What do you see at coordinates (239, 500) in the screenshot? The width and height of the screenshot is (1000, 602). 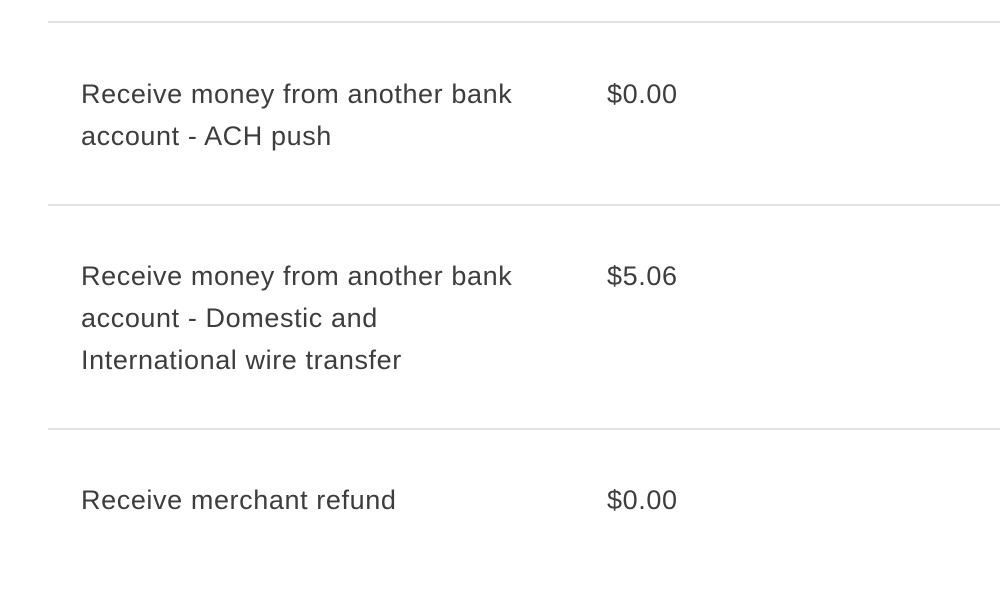 I see `fee-description-line: Receive merchant refund` at bounding box center [239, 500].